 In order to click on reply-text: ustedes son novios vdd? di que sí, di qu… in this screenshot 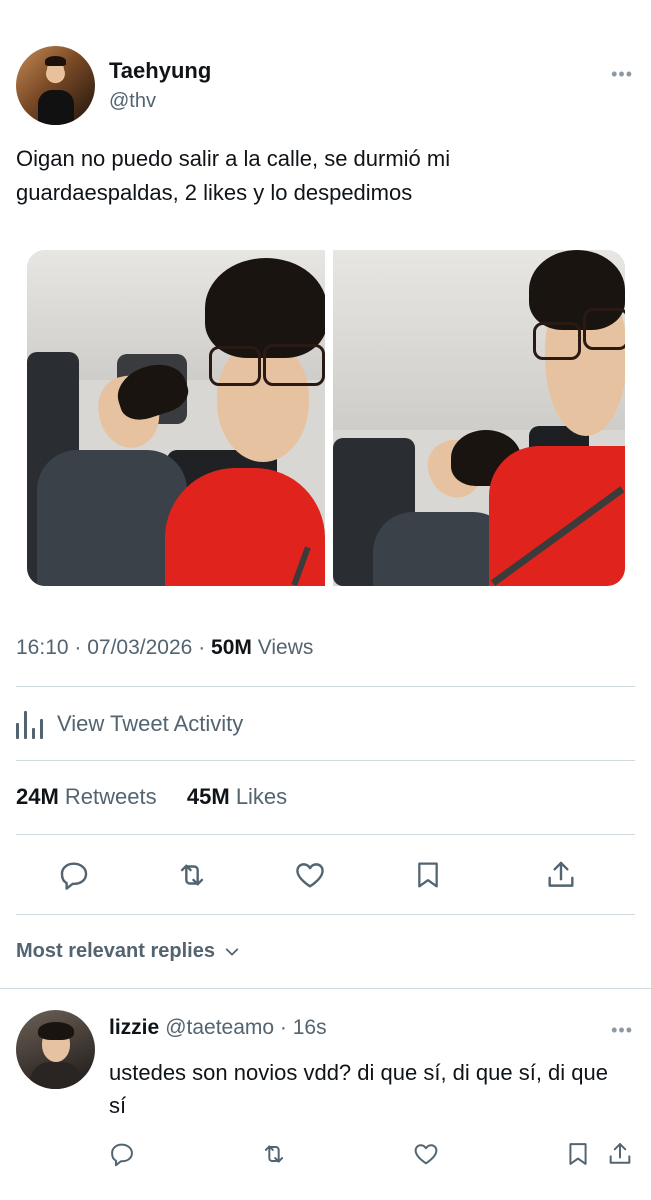, I will do `click(358, 1089)`.